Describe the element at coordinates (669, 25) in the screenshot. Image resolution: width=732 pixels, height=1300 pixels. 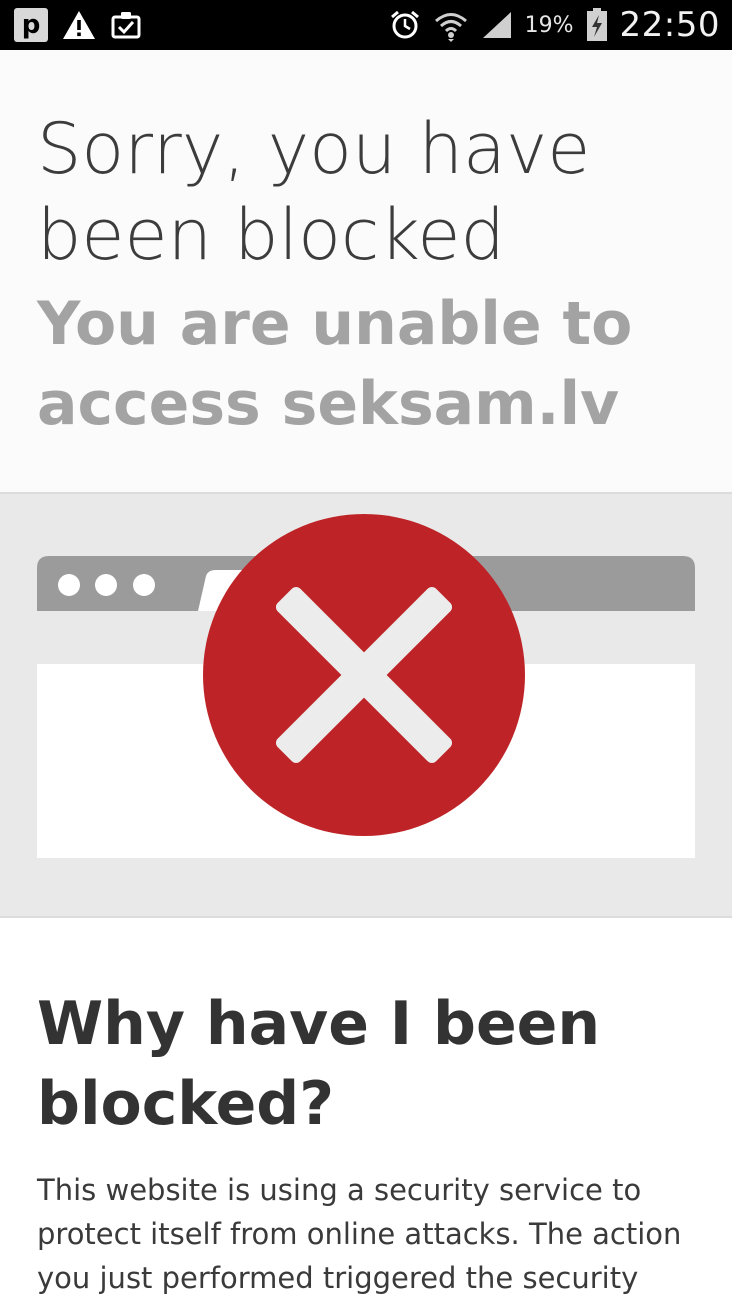
I see `status-clock: 22:50` at that location.